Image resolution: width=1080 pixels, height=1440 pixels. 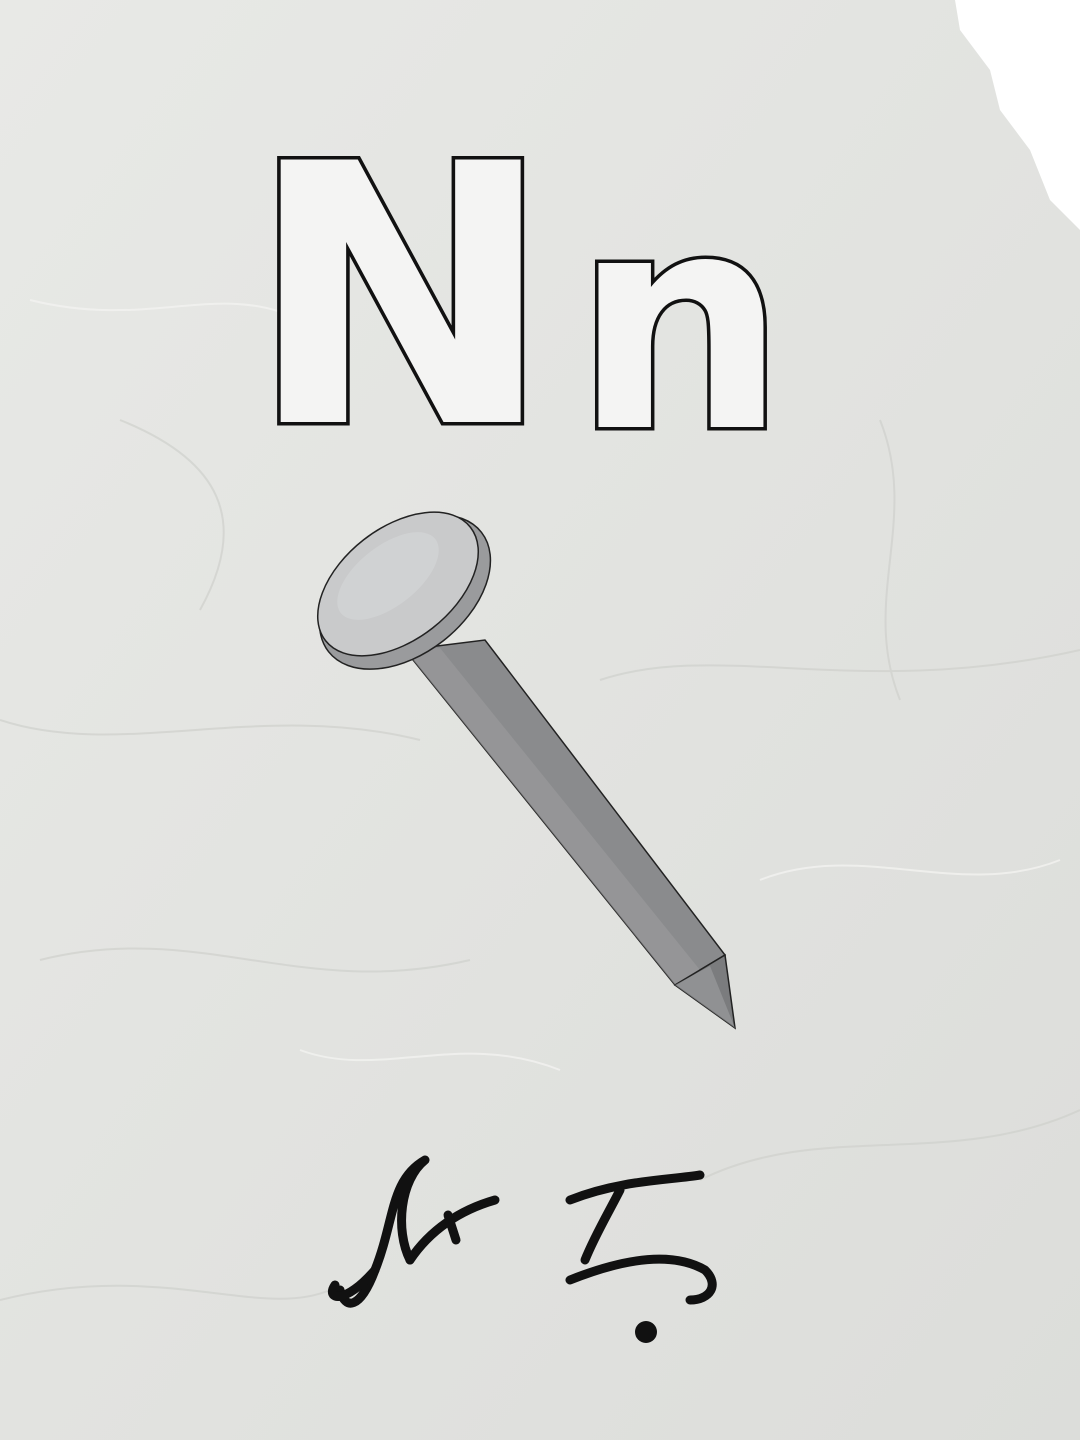 I want to click on uppercase-letter: N, so click(x=400, y=297).